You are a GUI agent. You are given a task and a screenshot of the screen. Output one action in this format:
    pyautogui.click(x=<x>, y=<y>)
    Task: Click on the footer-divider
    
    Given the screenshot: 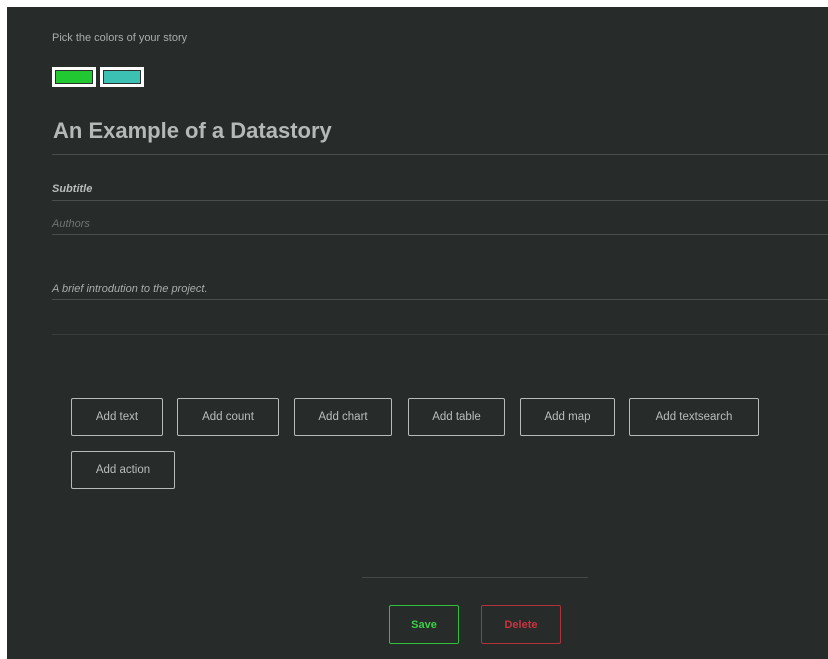 What is the action you would take?
    pyautogui.click(x=475, y=577)
    